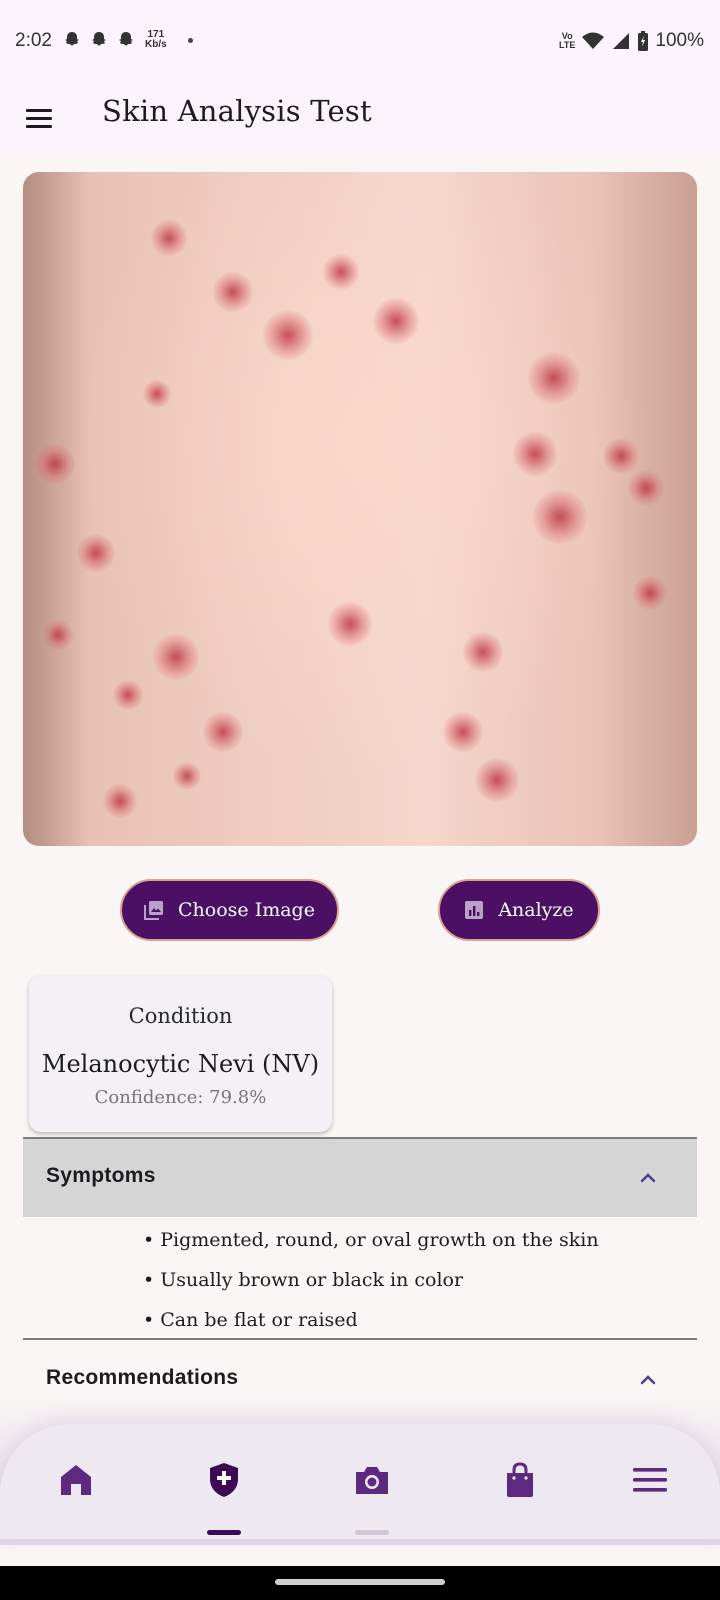  I want to click on divider, so click(360, 1339).